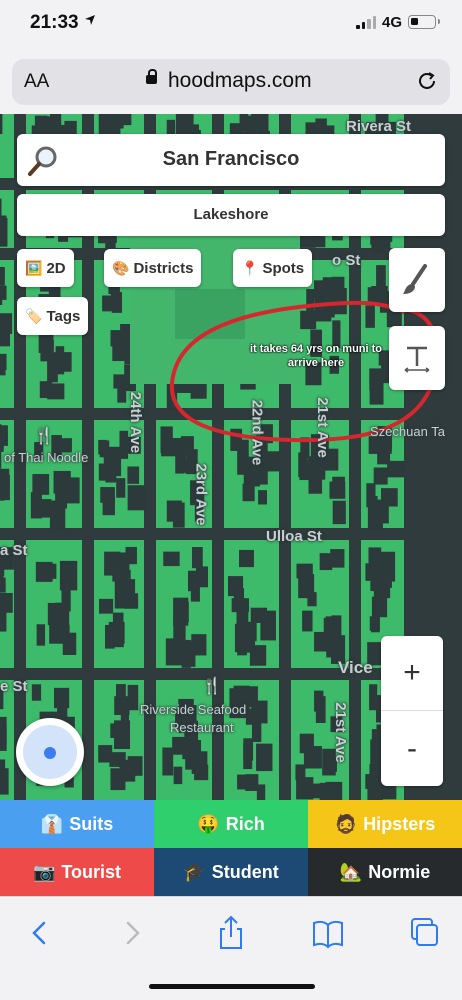  Describe the element at coordinates (316, 356) in the screenshot. I see `user-annotation-text: it takes 64 yrs on muni to arrive here` at that location.